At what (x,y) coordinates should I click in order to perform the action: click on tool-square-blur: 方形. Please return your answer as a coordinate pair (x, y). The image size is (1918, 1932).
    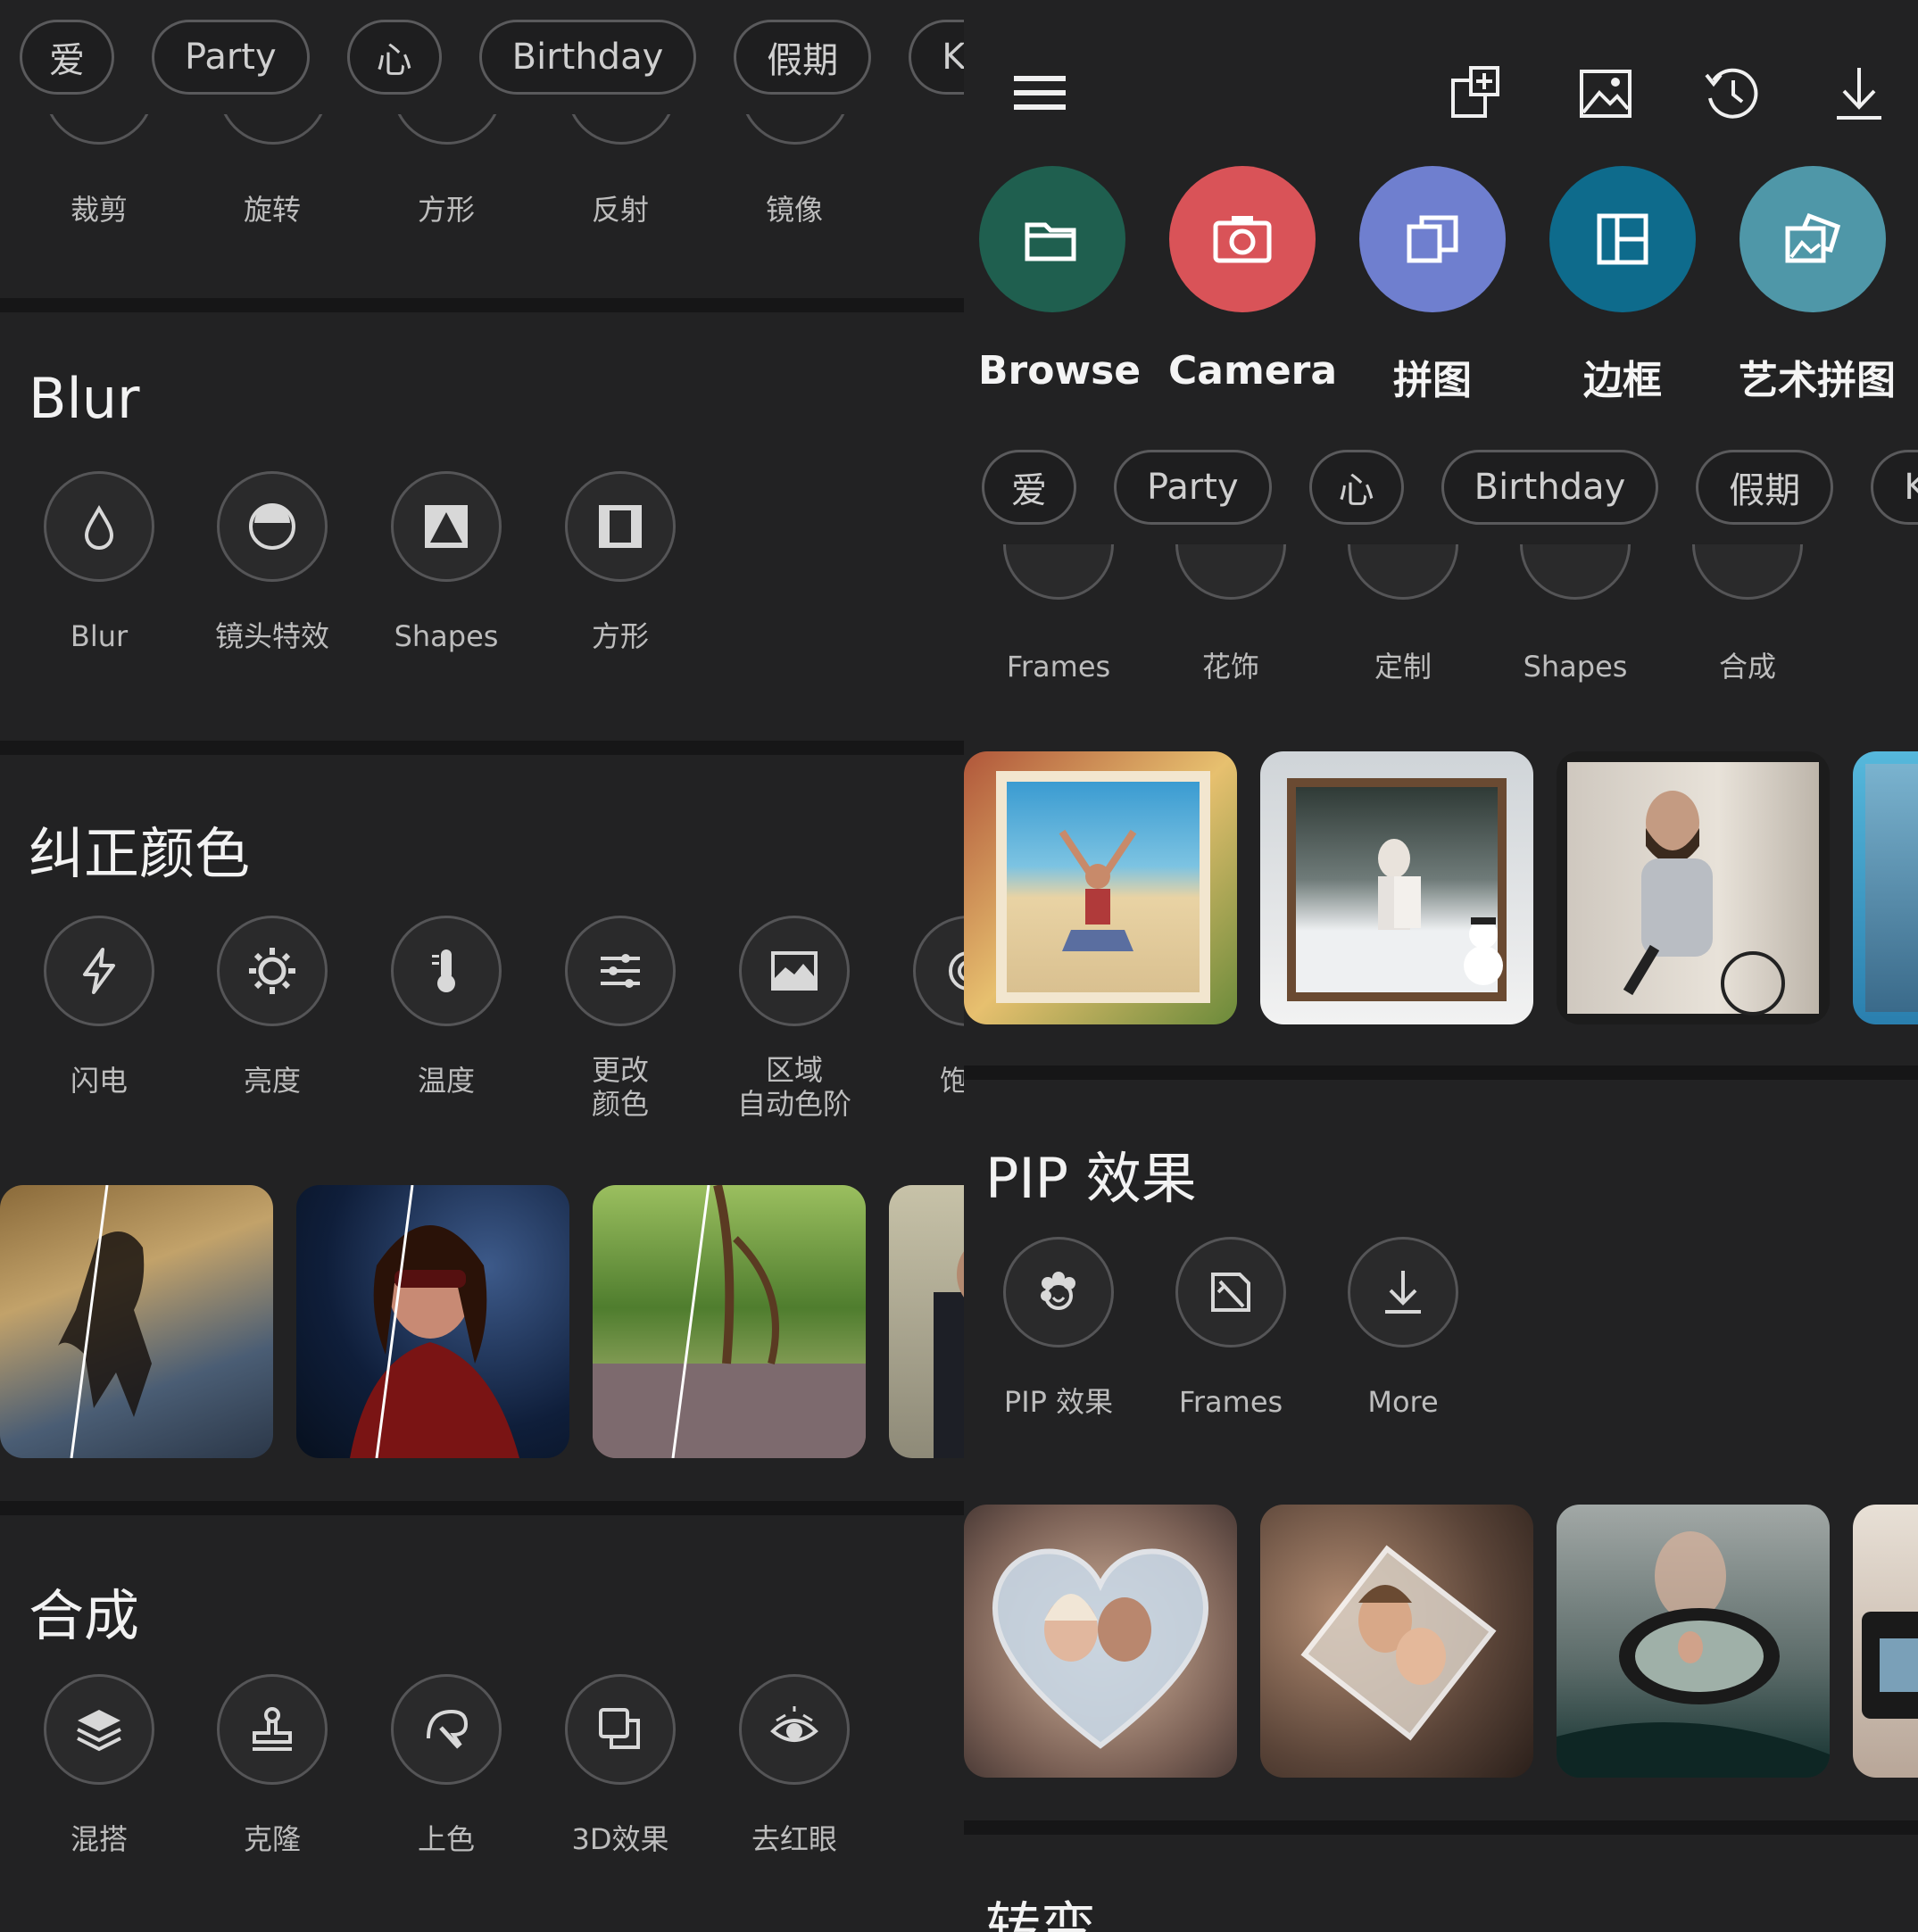
    Looking at the image, I should click on (620, 562).